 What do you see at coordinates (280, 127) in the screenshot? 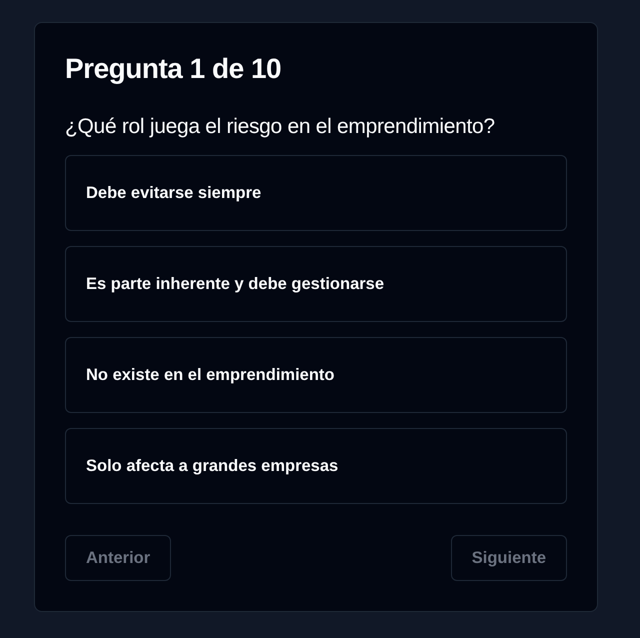
I see `question-text: ¿Qué rol juega el riesgo en el emprendimiento?` at bounding box center [280, 127].